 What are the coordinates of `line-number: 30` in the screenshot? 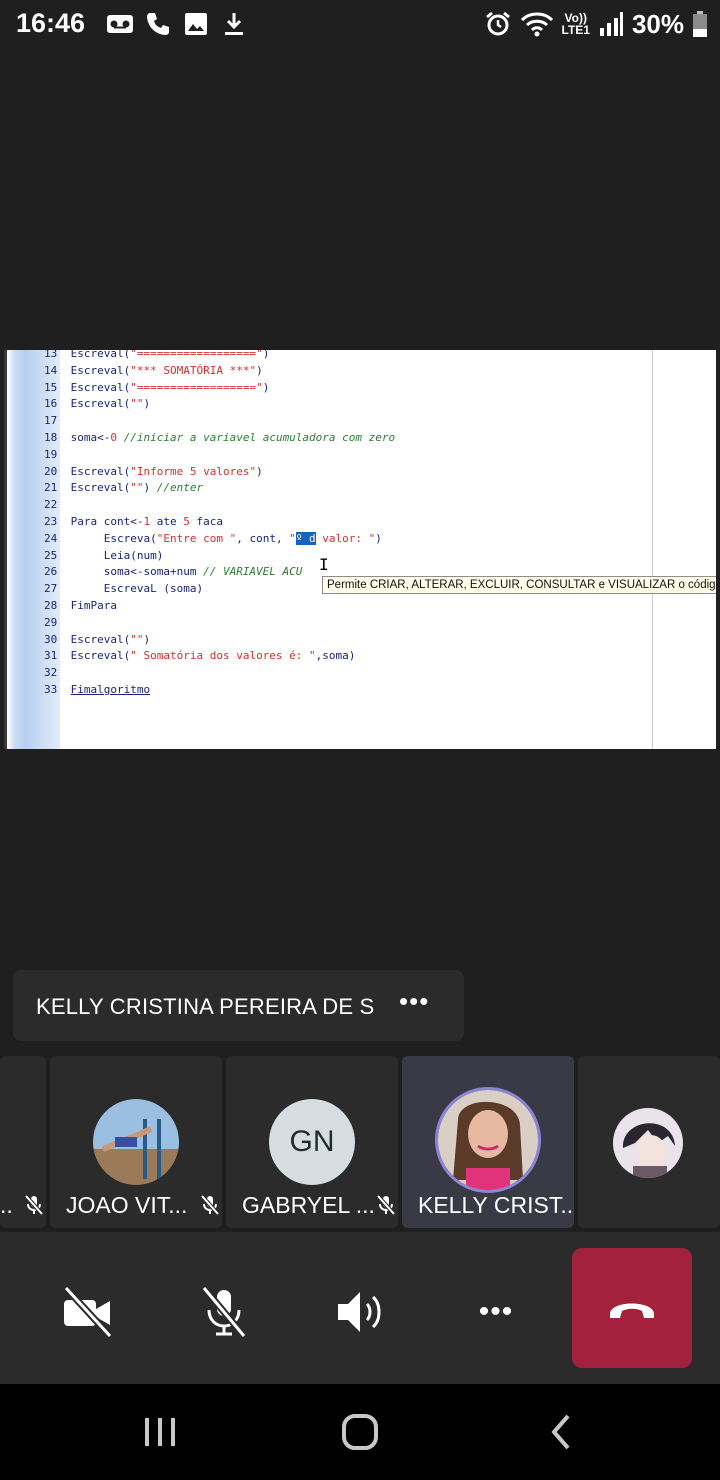 It's located at (51, 639).